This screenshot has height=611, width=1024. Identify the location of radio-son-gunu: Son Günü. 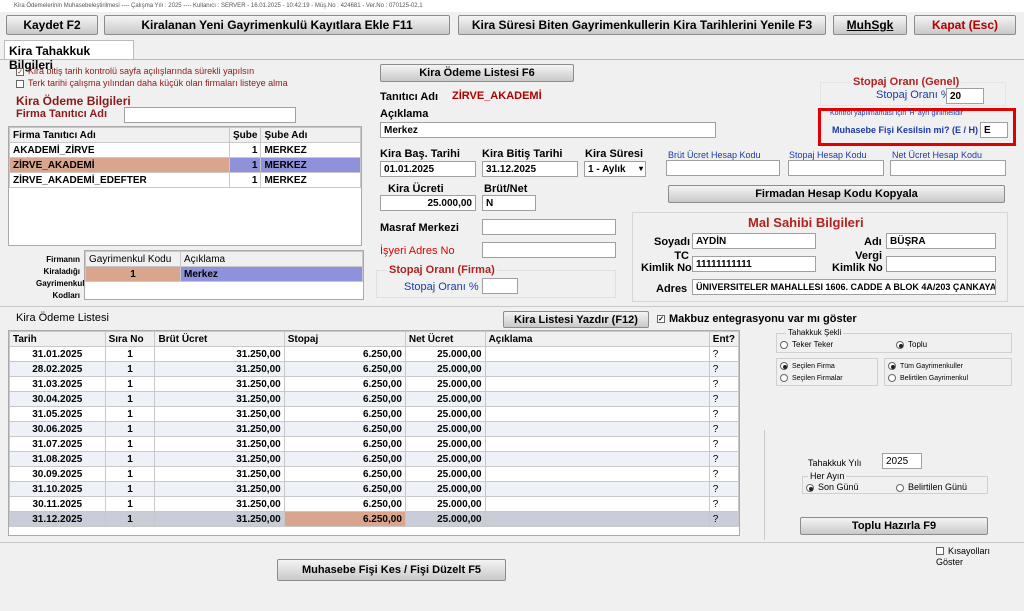
(832, 487).